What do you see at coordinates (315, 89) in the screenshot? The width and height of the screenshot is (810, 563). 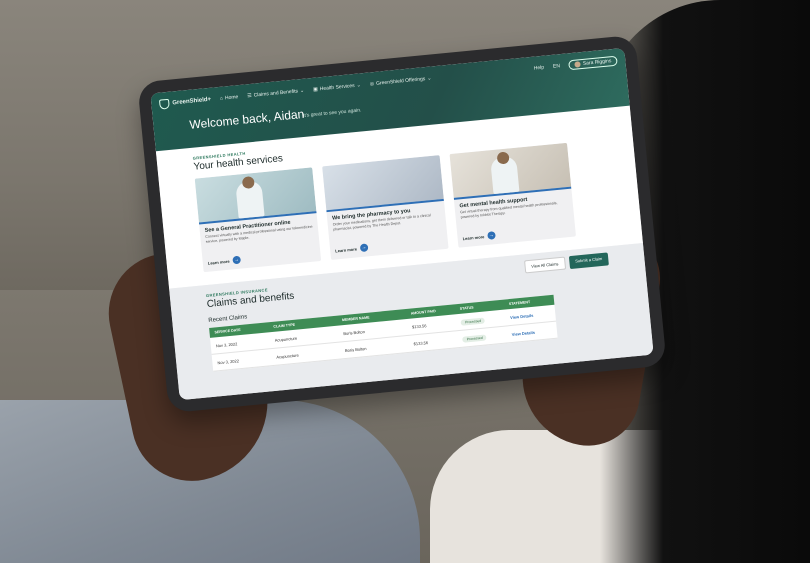 I see `clipboard-icon: ▣` at bounding box center [315, 89].